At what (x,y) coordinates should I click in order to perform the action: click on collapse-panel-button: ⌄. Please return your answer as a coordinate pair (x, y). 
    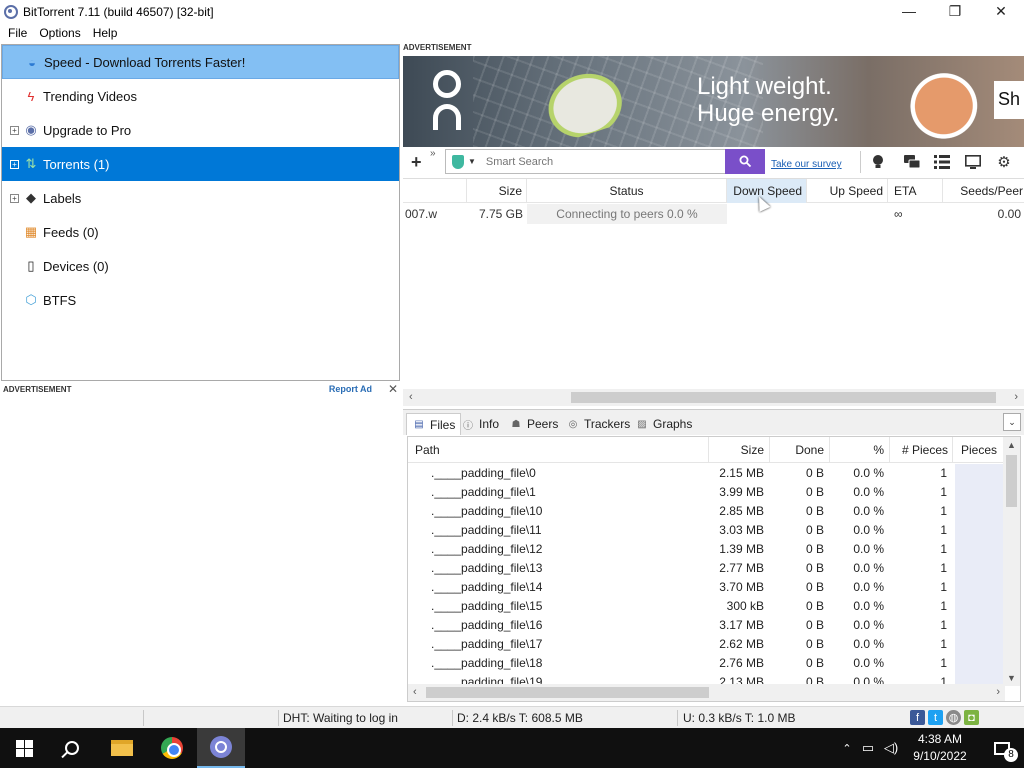
    Looking at the image, I should click on (1012, 422).